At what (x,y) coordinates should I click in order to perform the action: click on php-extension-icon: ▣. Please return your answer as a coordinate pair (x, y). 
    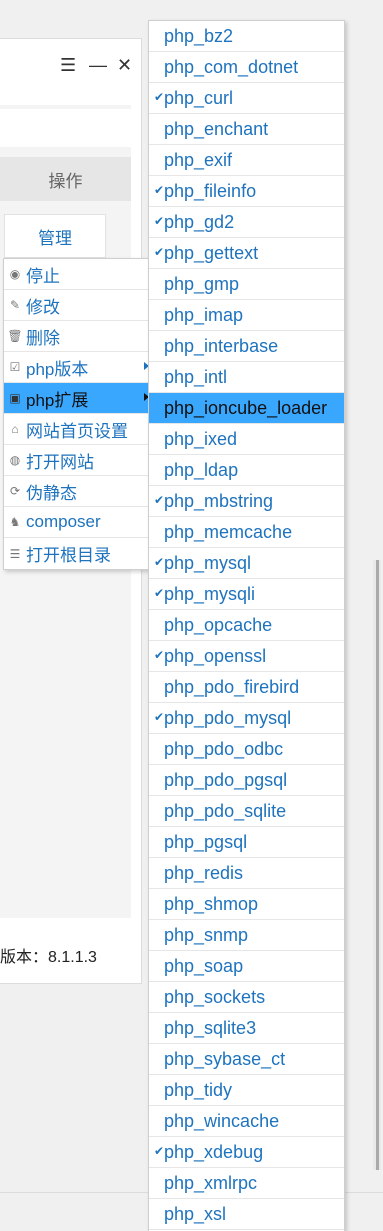
    Looking at the image, I should click on (15, 398).